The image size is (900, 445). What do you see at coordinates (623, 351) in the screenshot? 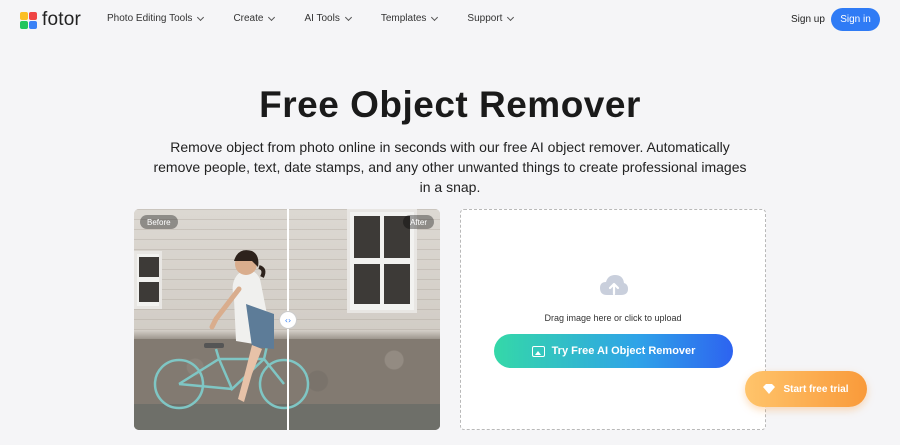
I see `try-button-label: Try Free AI Object Remover` at bounding box center [623, 351].